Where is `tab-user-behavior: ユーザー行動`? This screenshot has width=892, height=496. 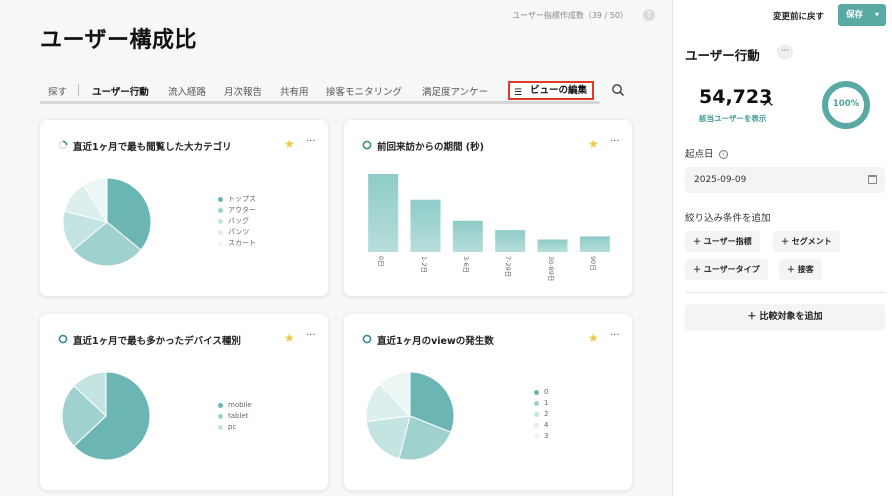 tab-user-behavior: ユーザー行動 is located at coordinates (120, 91).